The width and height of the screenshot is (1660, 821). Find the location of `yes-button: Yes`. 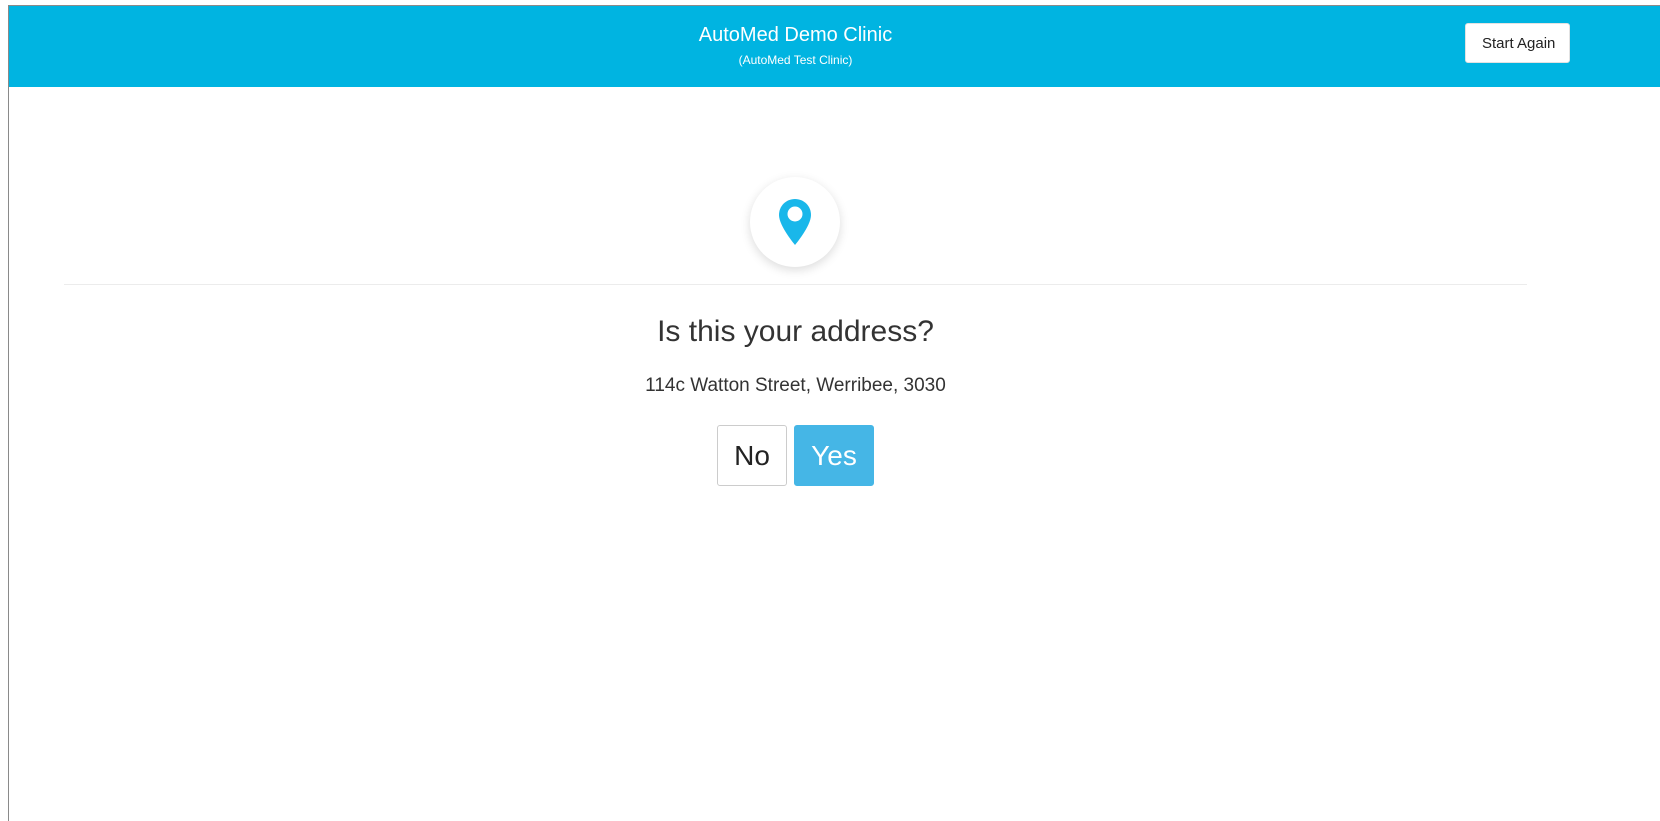

yes-button: Yes is located at coordinates (834, 455).